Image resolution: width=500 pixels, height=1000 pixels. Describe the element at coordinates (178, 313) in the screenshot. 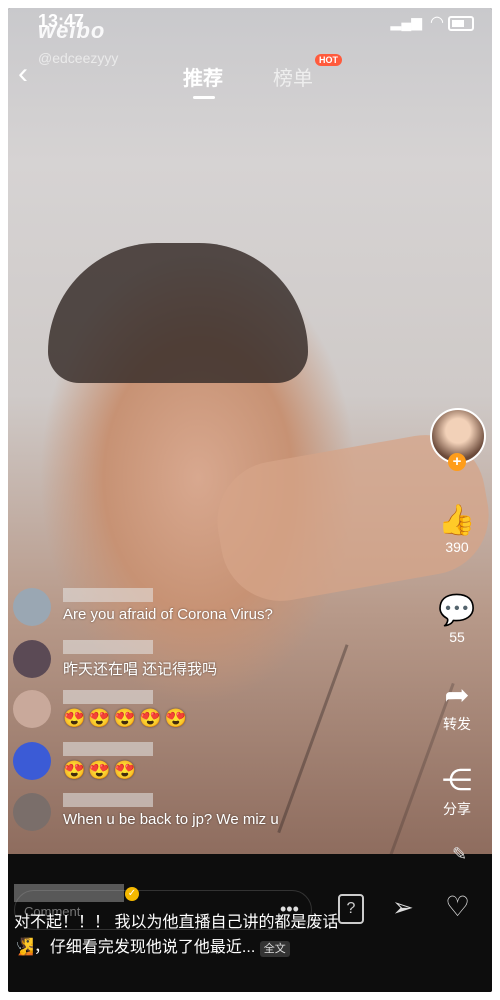

I see `video-subject-hair` at that location.